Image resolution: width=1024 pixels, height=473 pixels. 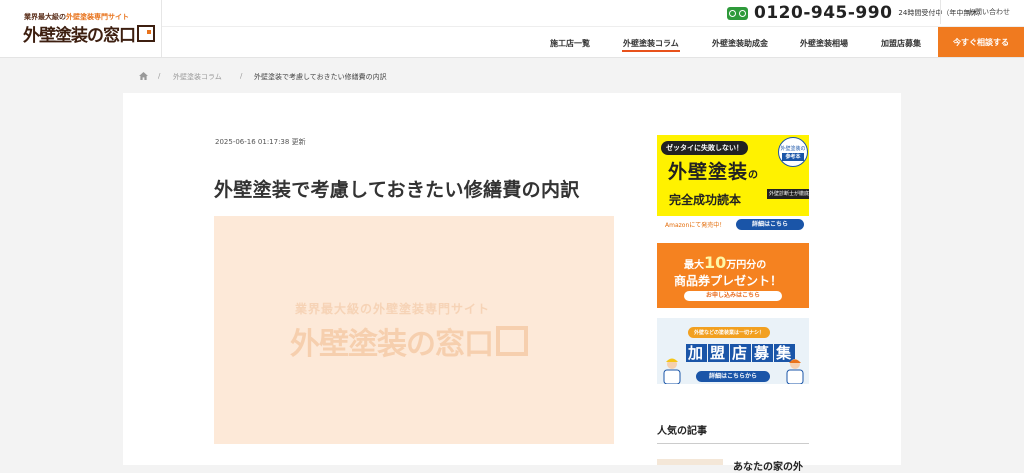 I want to click on phone-contact: 0120-945-990 24時間受付中（年中無休）, so click(x=855, y=13).